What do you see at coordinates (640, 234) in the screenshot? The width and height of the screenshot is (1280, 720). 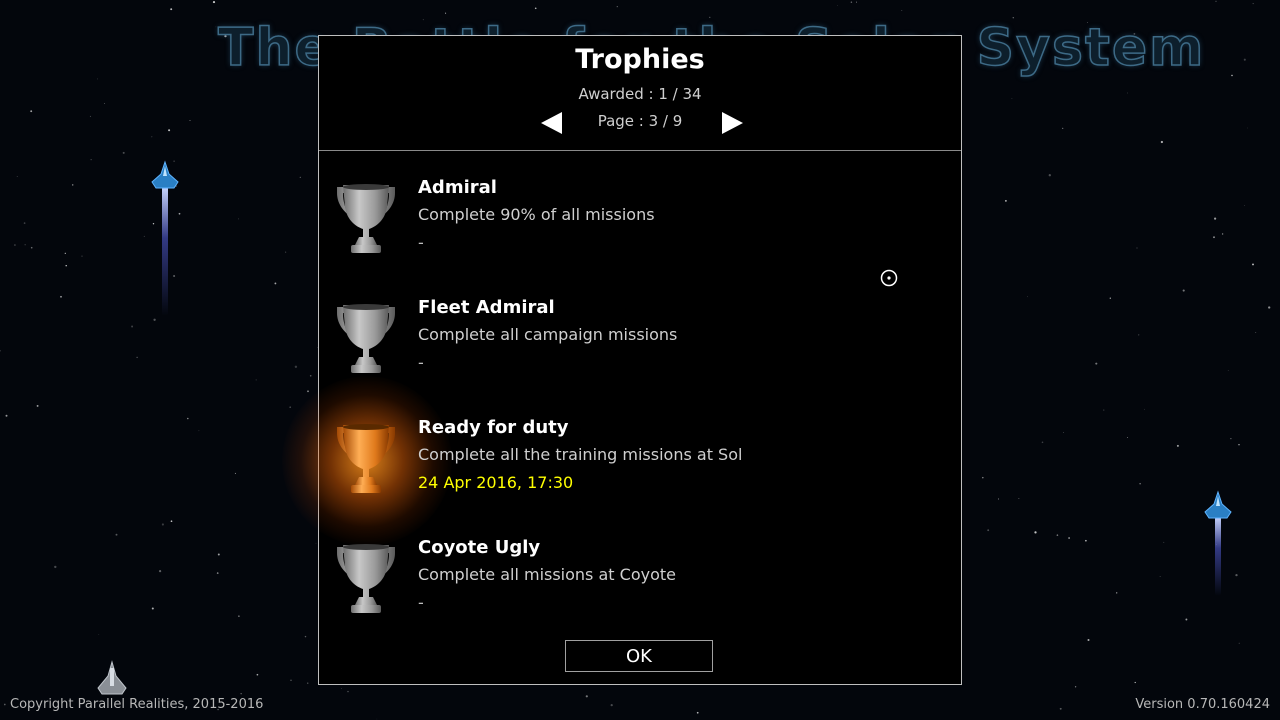 I see `trophy-row: Admiral Complete 90% of all missions -` at bounding box center [640, 234].